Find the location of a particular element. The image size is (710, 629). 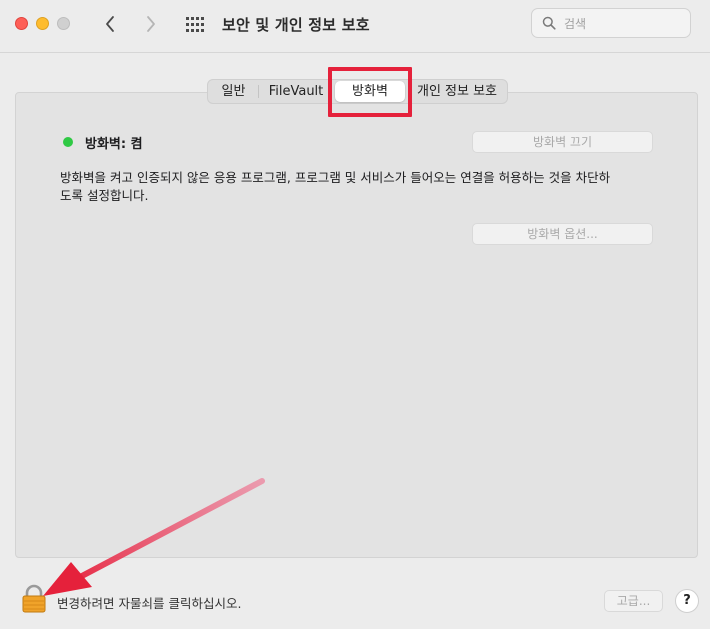

forward-button is located at coordinates (151, 24).